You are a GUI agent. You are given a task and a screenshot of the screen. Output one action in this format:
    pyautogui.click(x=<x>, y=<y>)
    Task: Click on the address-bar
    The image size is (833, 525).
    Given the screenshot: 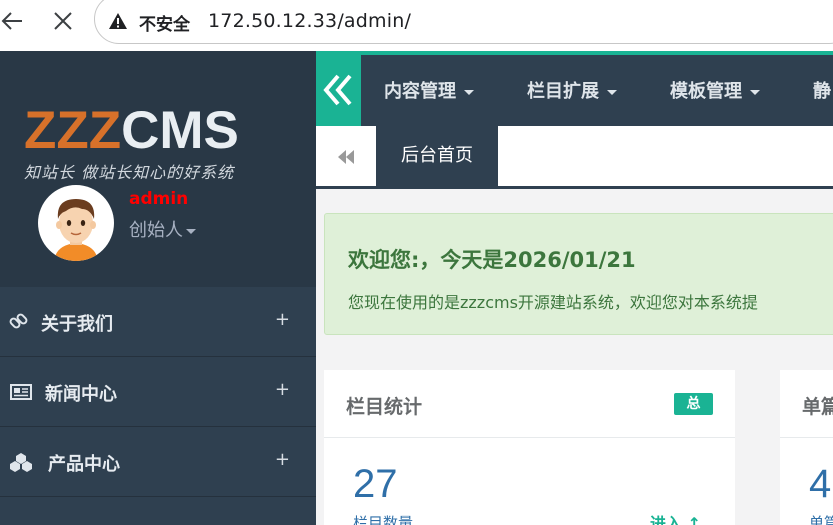 What is the action you would take?
    pyautogui.click(x=463, y=22)
    